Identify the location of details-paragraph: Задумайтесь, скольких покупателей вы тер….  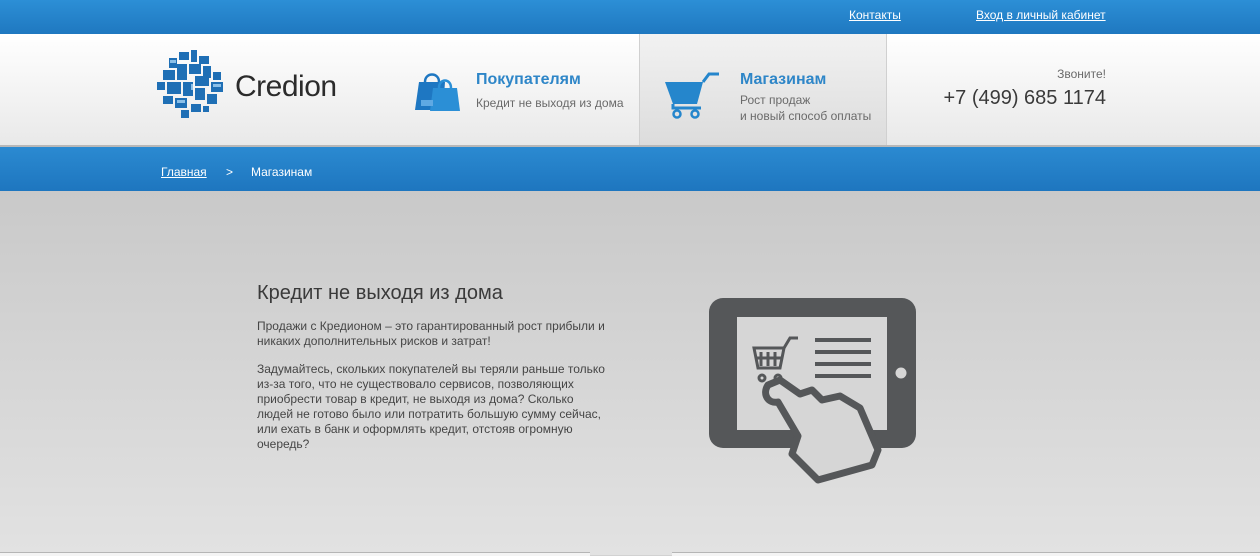
(431, 406).